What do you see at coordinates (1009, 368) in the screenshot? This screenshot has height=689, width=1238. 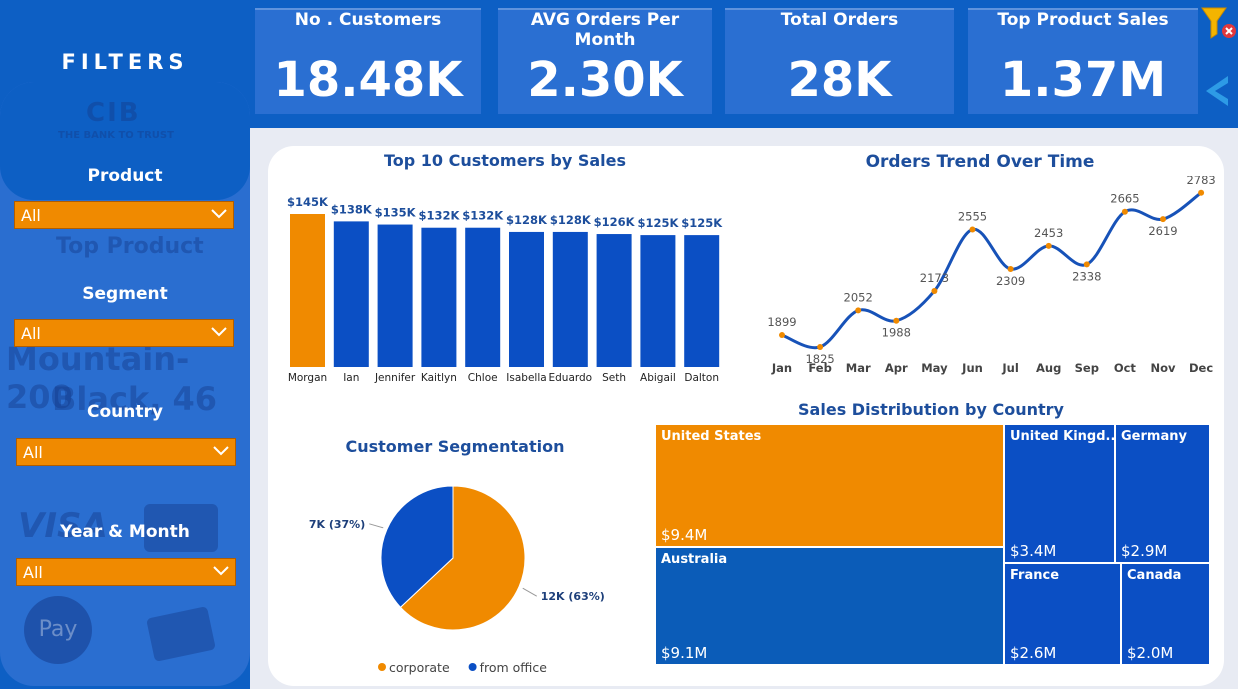 I see `month-label: Jul` at bounding box center [1009, 368].